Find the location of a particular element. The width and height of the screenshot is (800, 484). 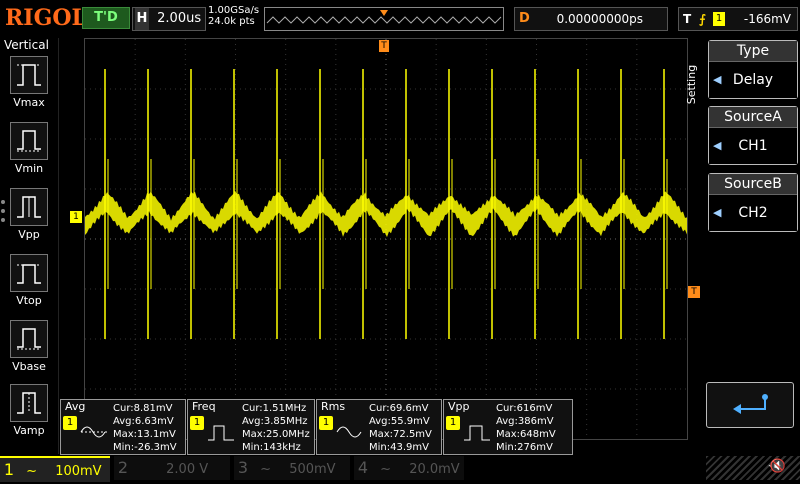

memory-waveform-overview is located at coordinates (384, 17).